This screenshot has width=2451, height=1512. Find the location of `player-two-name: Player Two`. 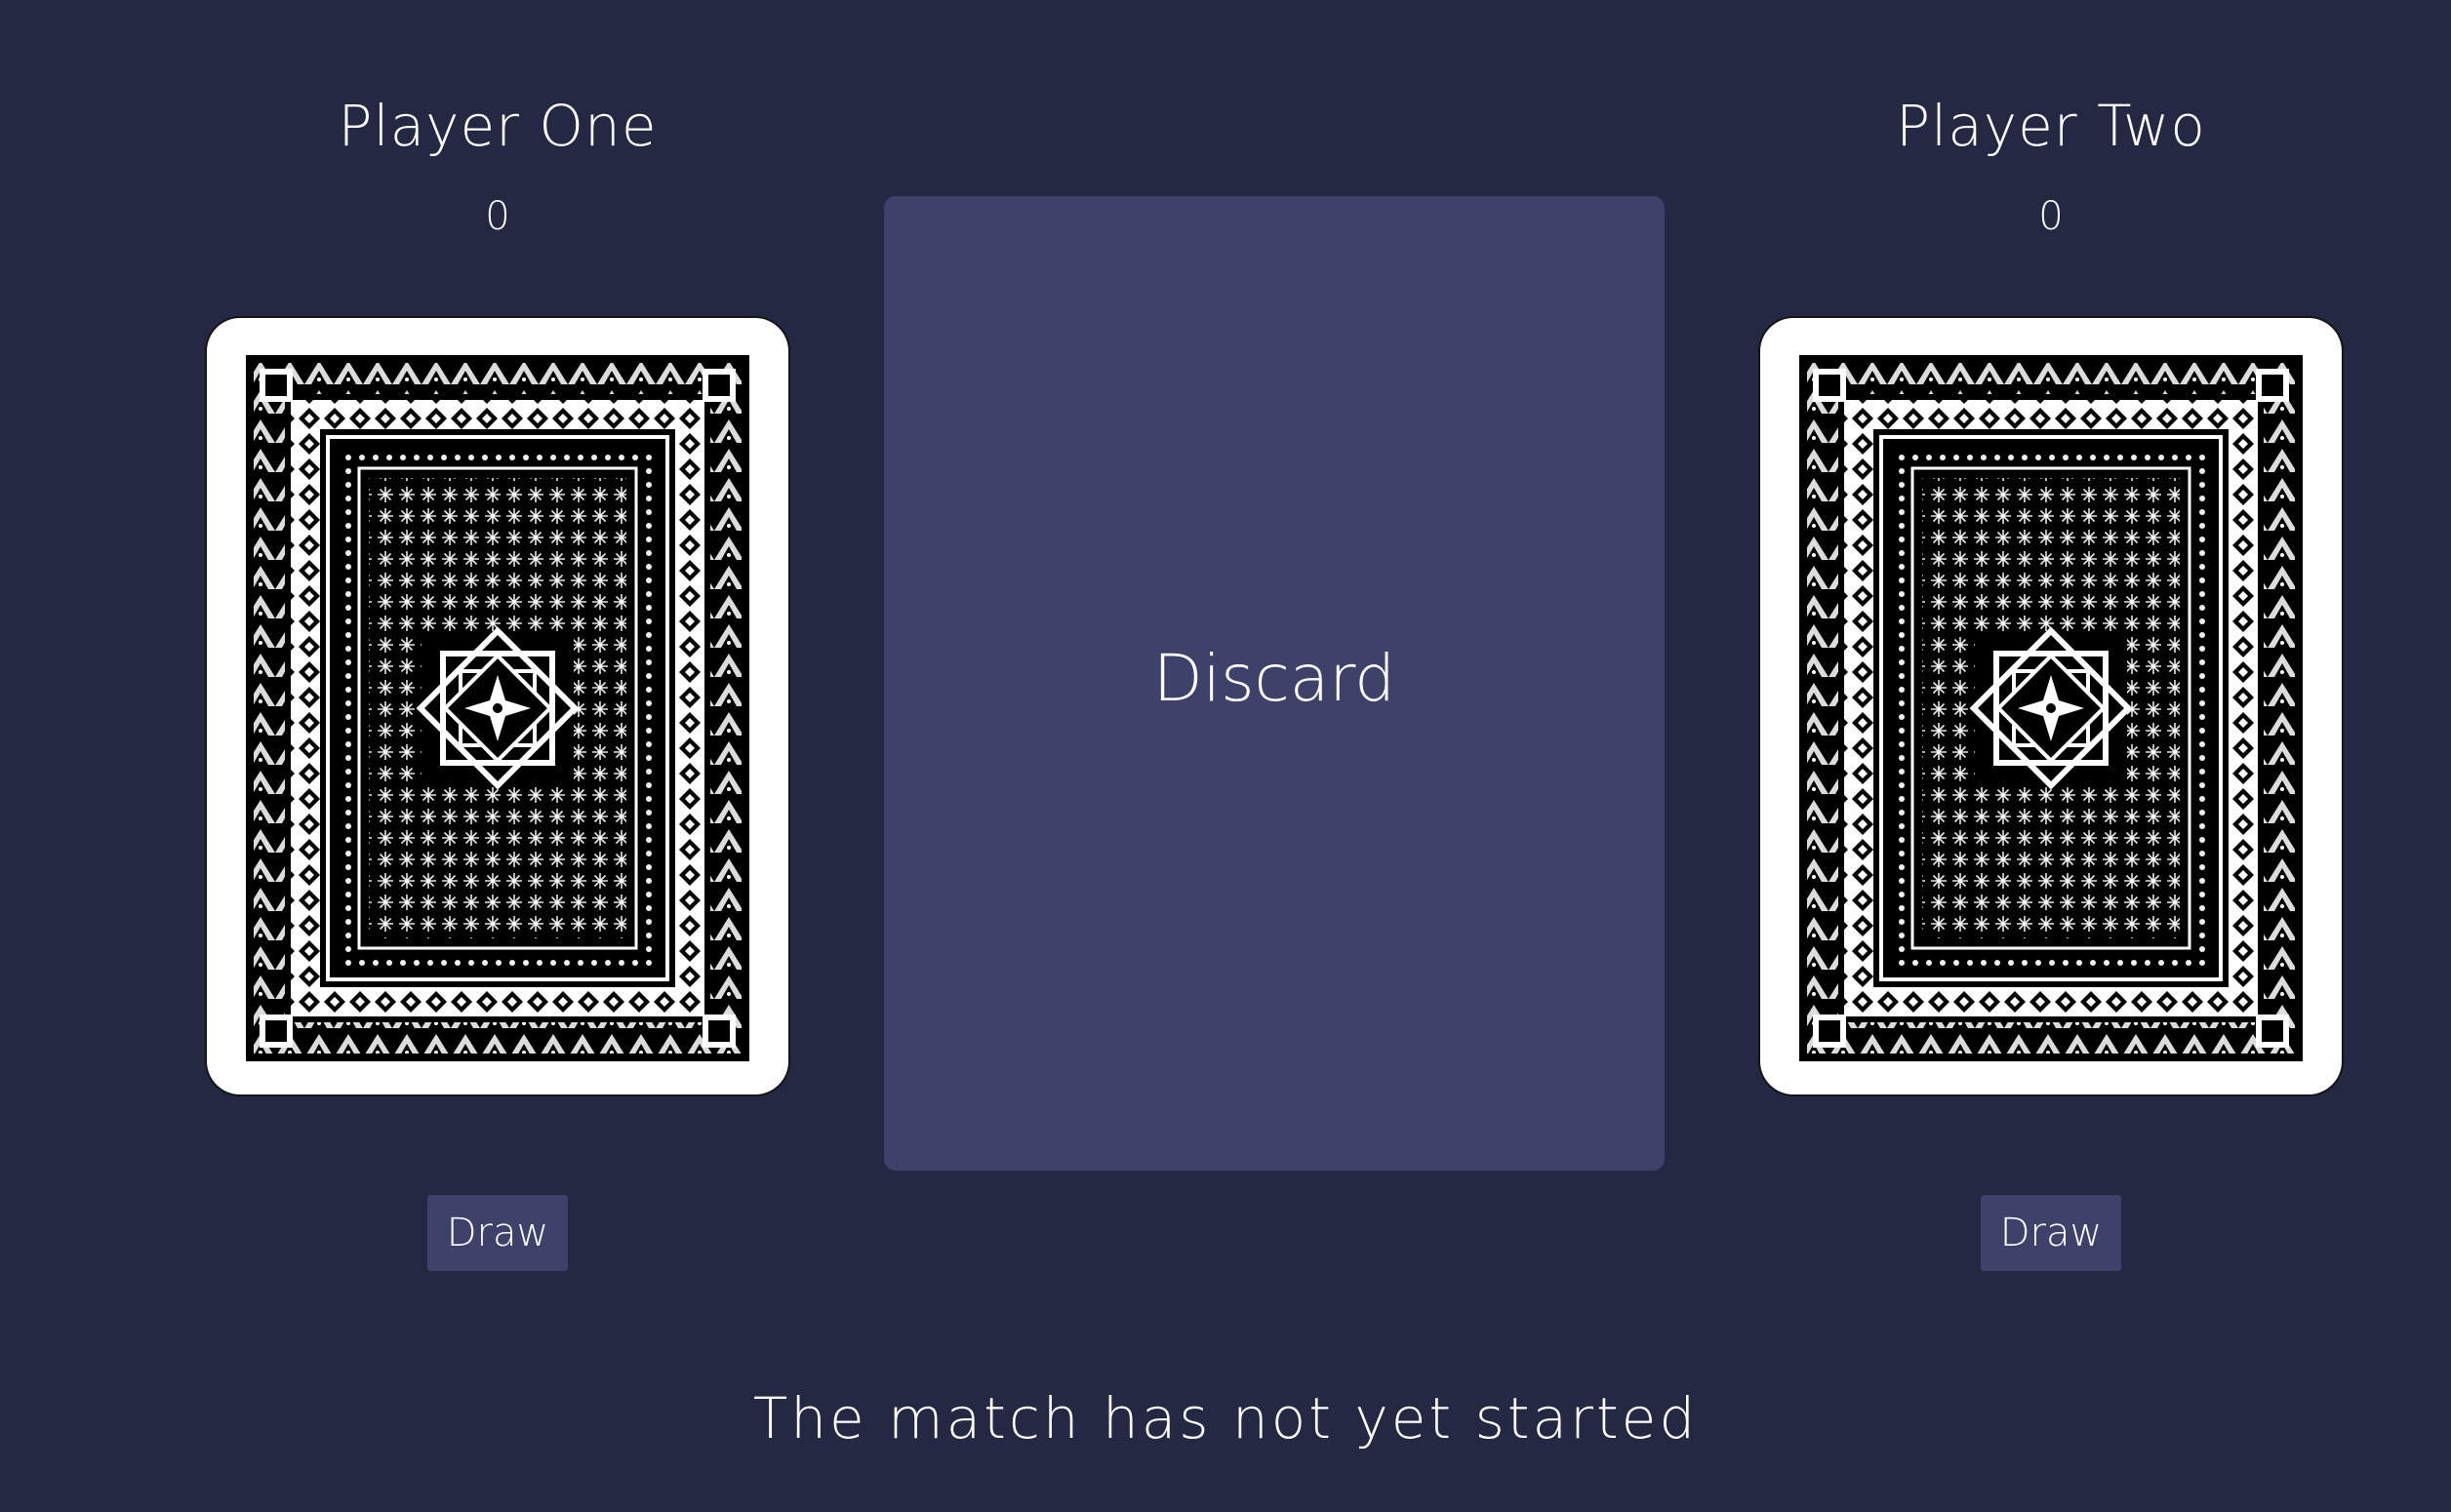

player-two-name: Player Two is located at coordinates (2051, 126).